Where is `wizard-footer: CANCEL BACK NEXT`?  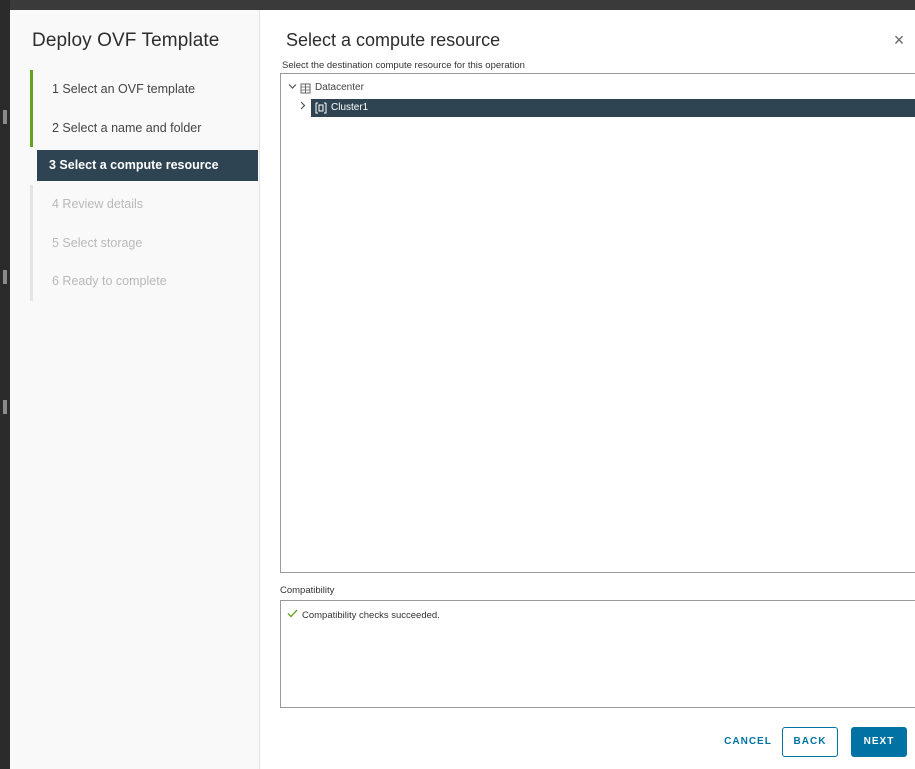 wizard-footer: CANCEL BACK NEXT is located at coordinates (587, 743).